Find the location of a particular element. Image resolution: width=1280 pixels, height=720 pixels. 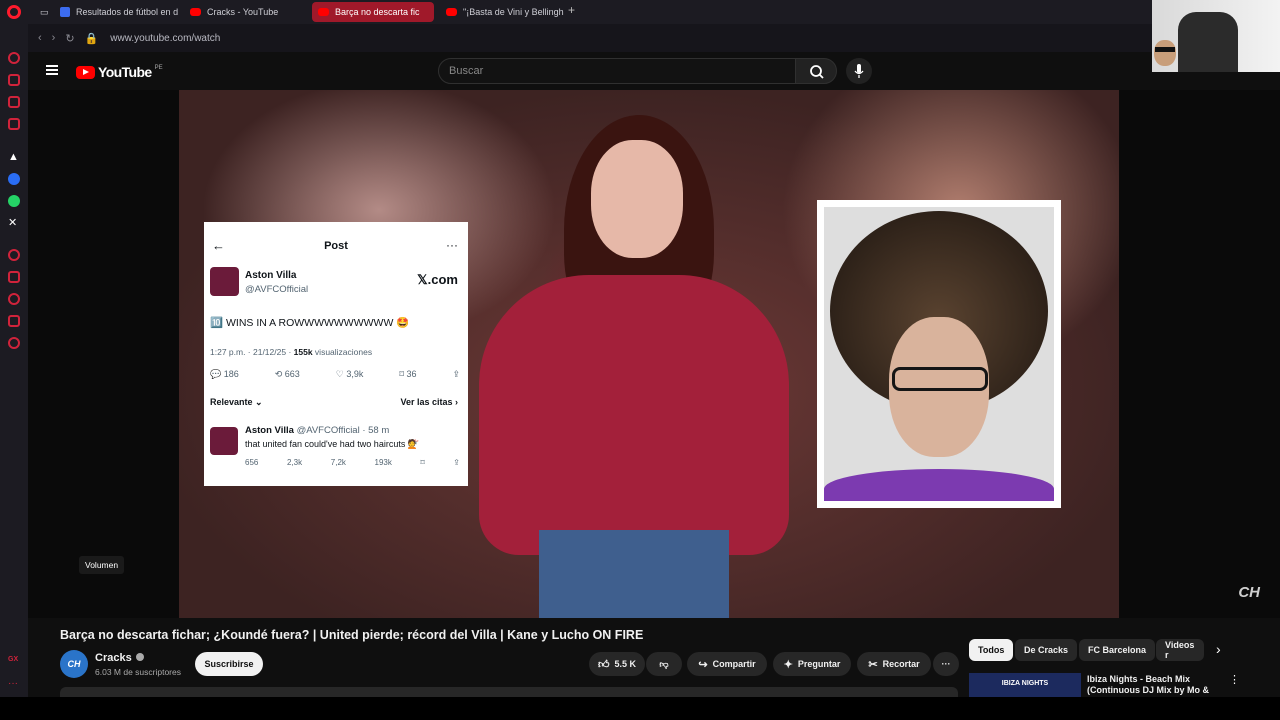

opera-logo-icon is located at coordinates (14, 12).